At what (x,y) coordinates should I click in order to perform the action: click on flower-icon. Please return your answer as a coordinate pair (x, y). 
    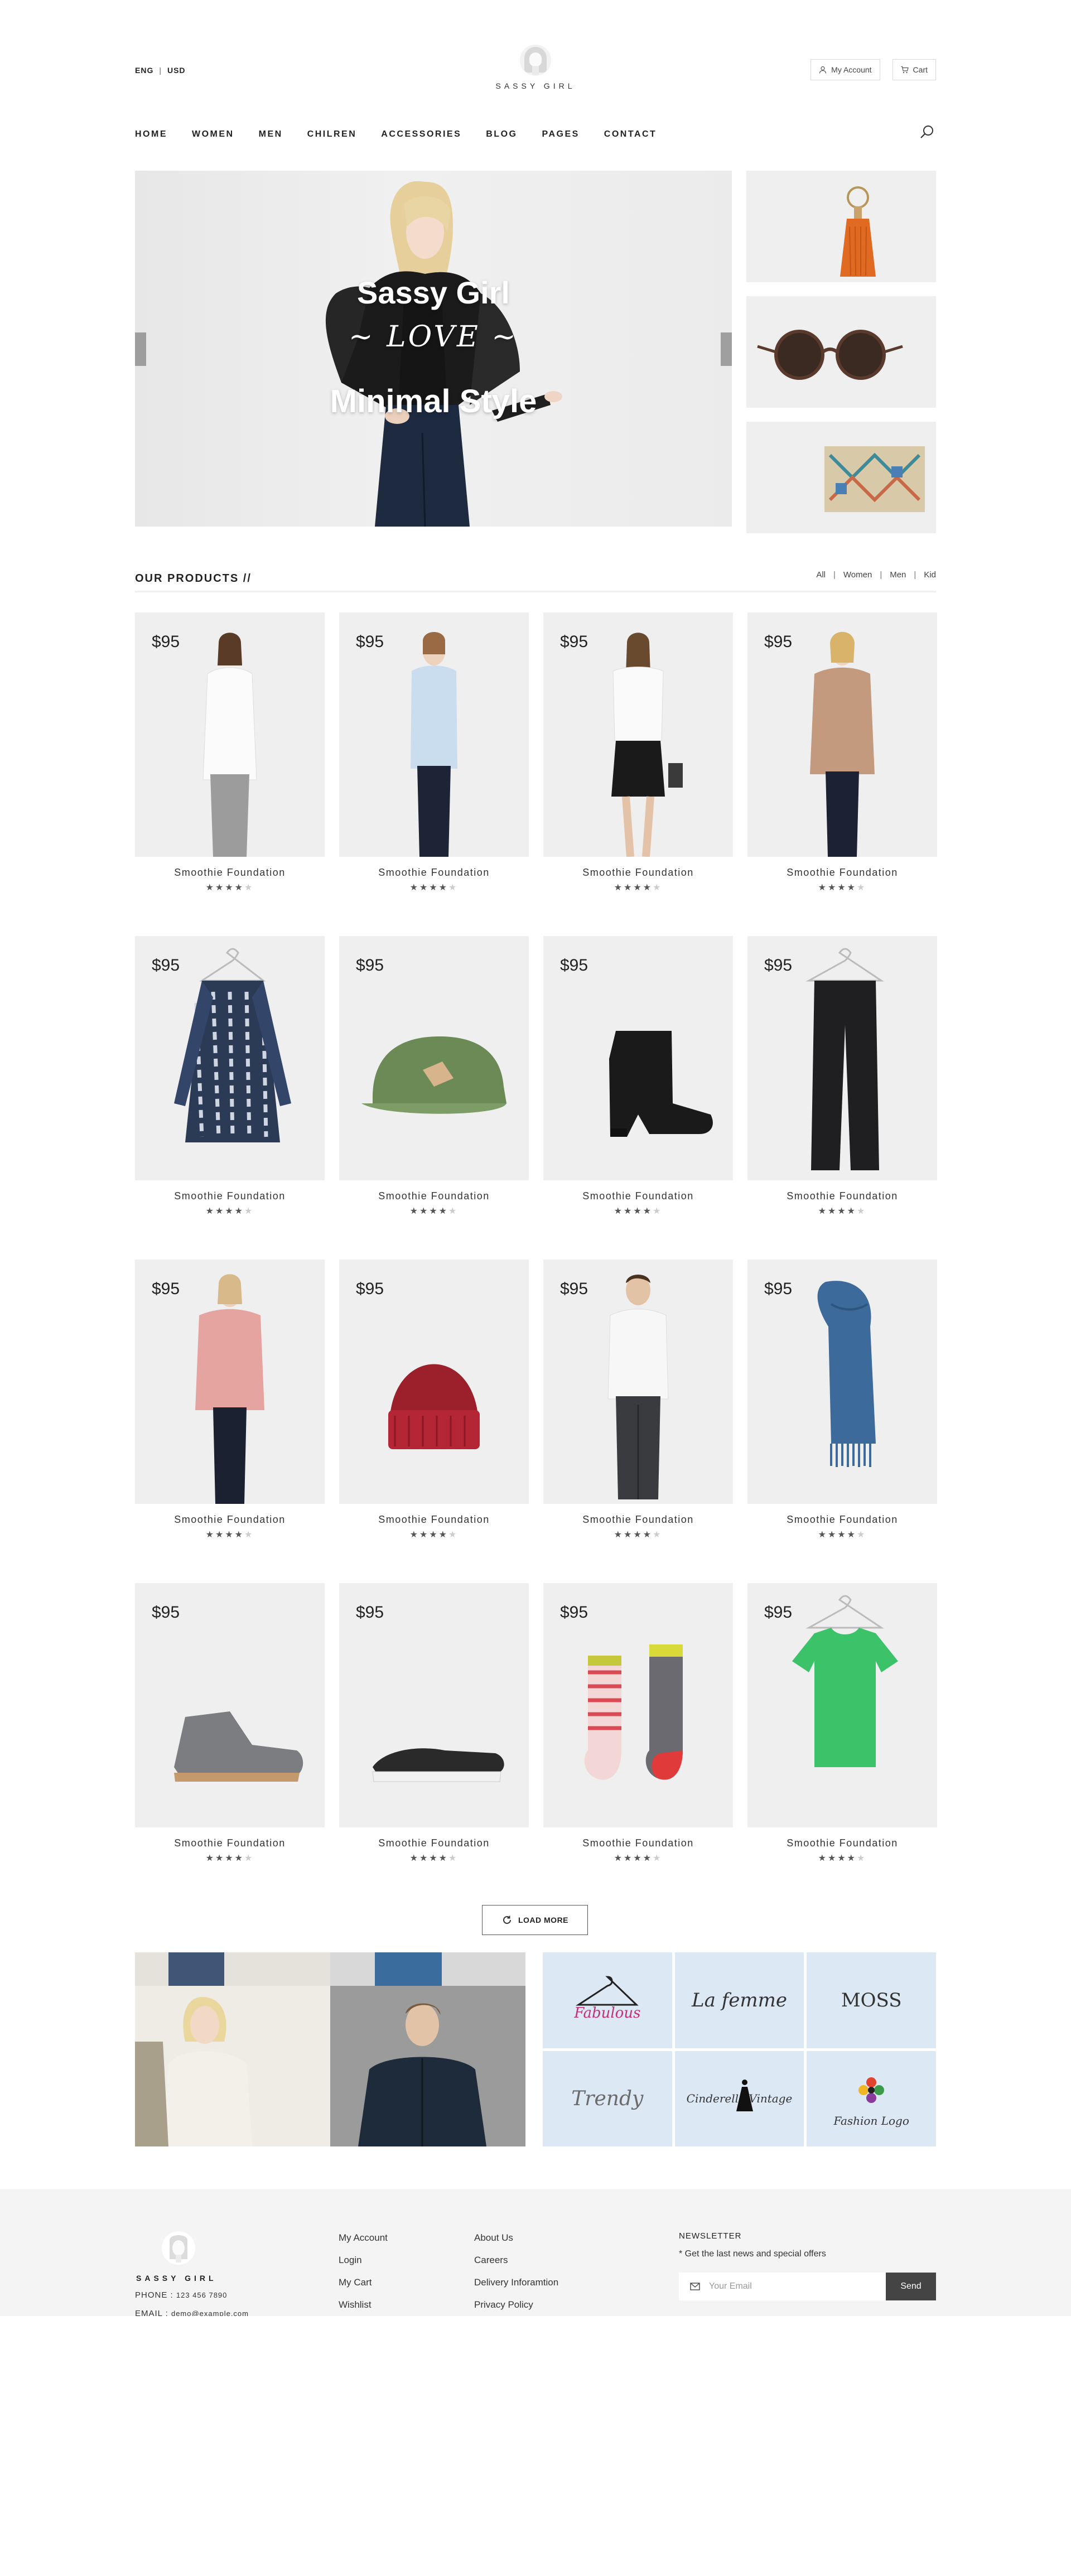
    Looking at the image, I should click on (872, 2090).